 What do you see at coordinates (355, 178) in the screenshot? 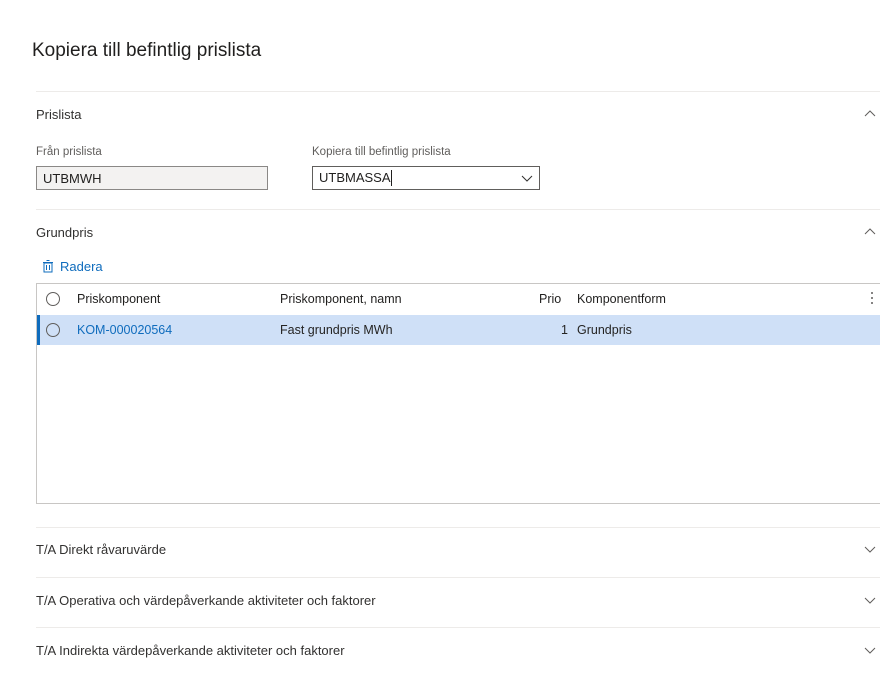
I see `to-prislista-value: UTBMASSA` at bounding box center [355, 178].